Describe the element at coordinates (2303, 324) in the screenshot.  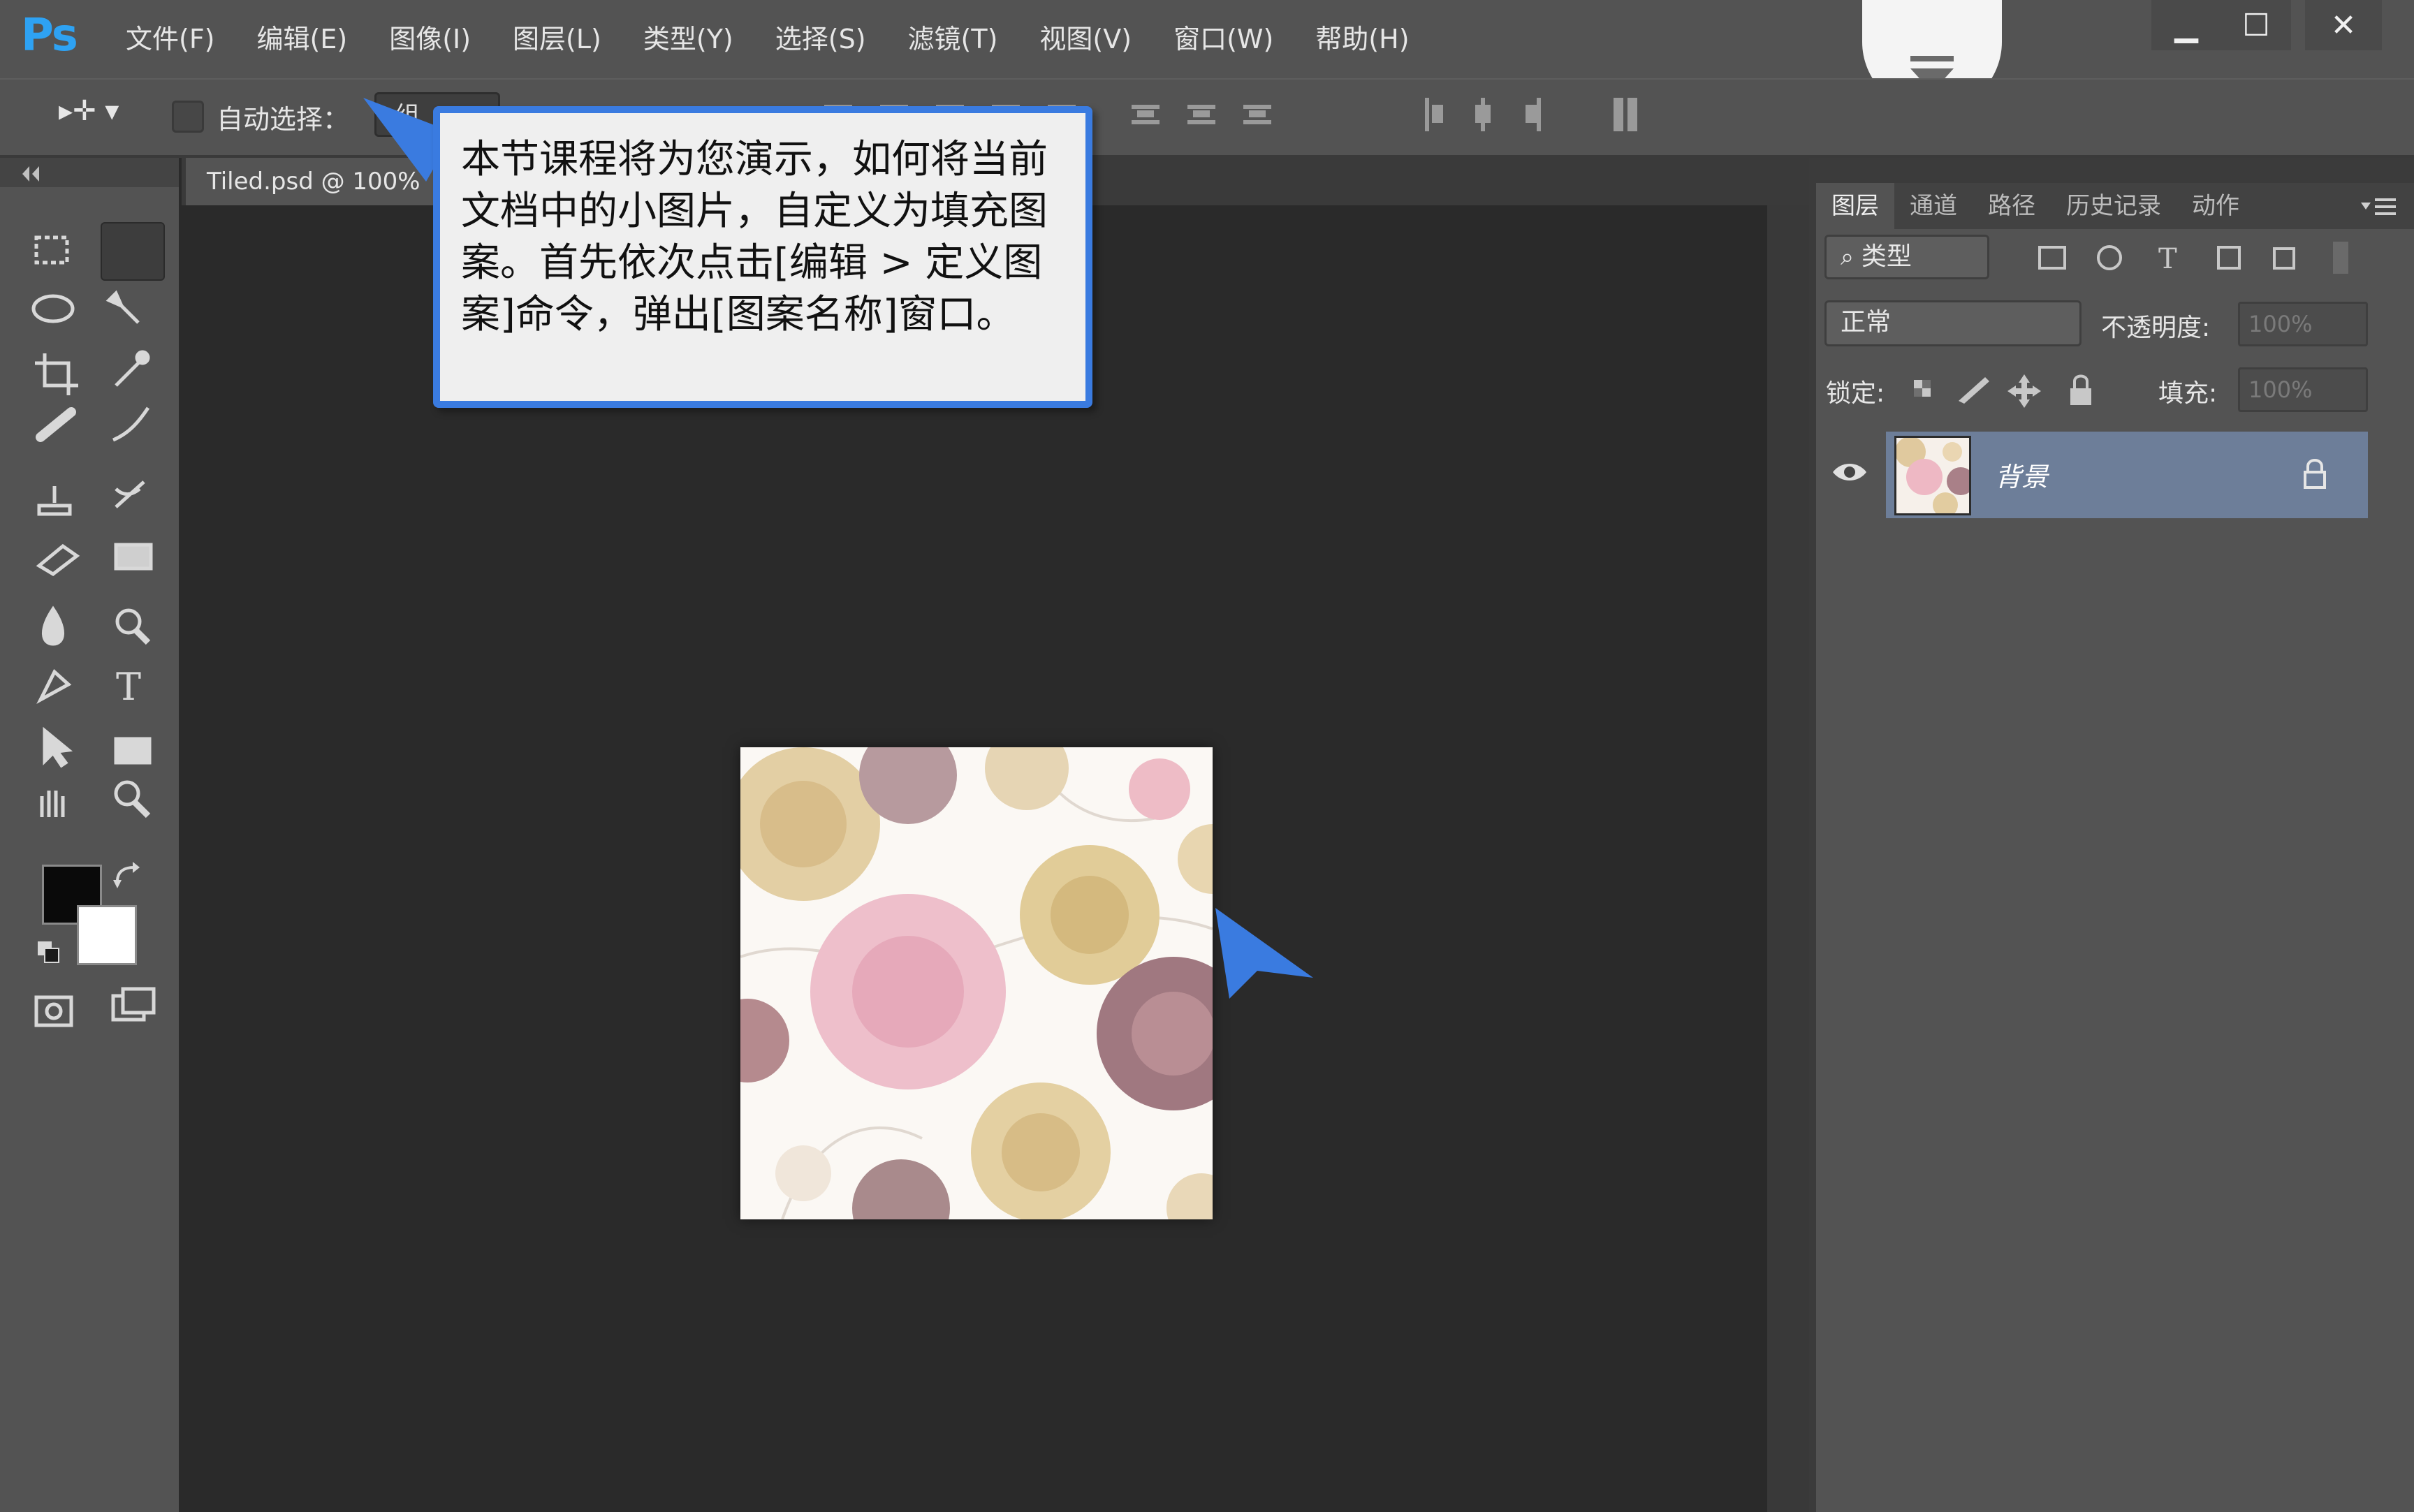
I see `opacity-input: 100%` at that location.